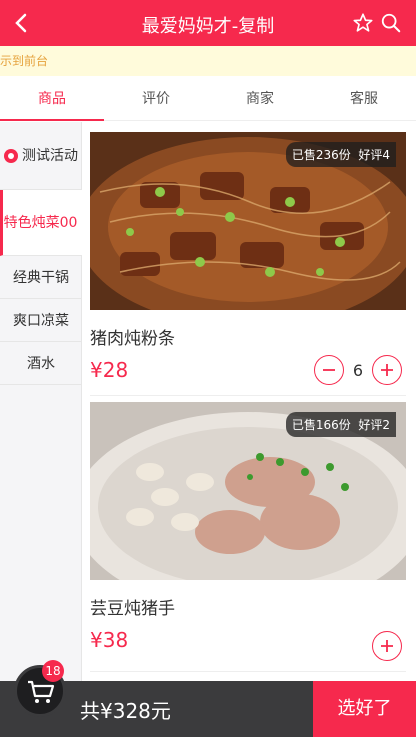 The width and height of the screenshot is (416, 737). I want to click on category-item-cold-dish: 爽口凉菜, so click(41, 320).